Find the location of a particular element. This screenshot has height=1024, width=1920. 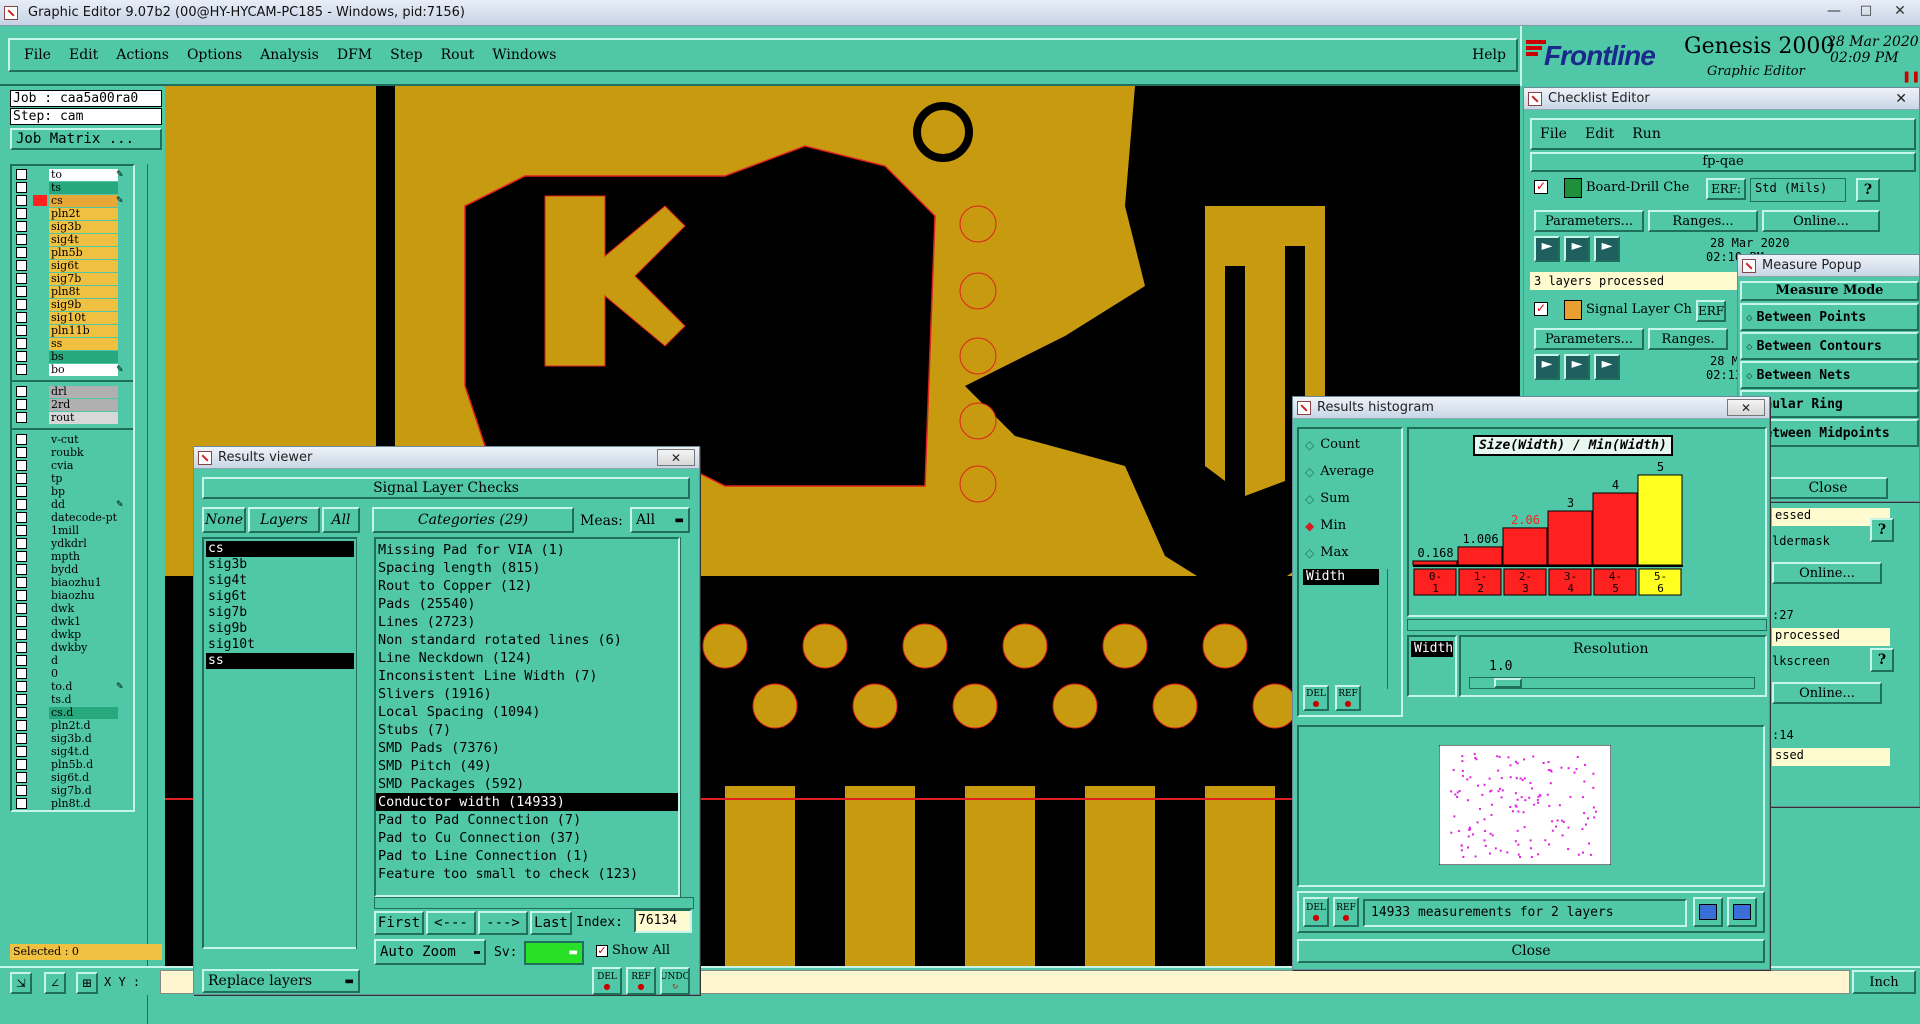

histogram-del-button: DEL ● is located at coordinates (1316, 698).